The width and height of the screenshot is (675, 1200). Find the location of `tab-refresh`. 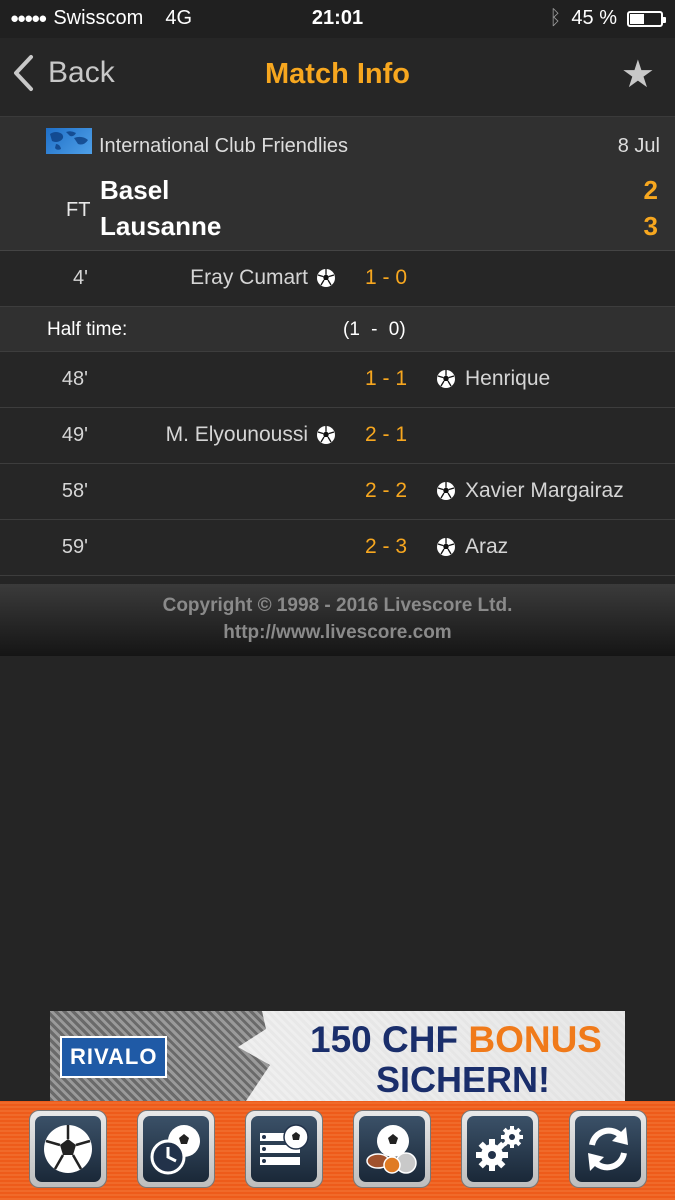

tab-refresh is located at coordinates (608, 1149).